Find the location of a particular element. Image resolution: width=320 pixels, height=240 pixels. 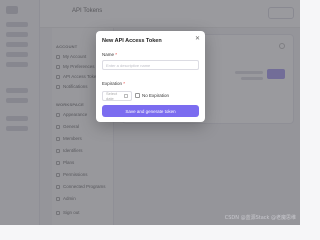

calendar-icon is located at coordinates (126, 96).